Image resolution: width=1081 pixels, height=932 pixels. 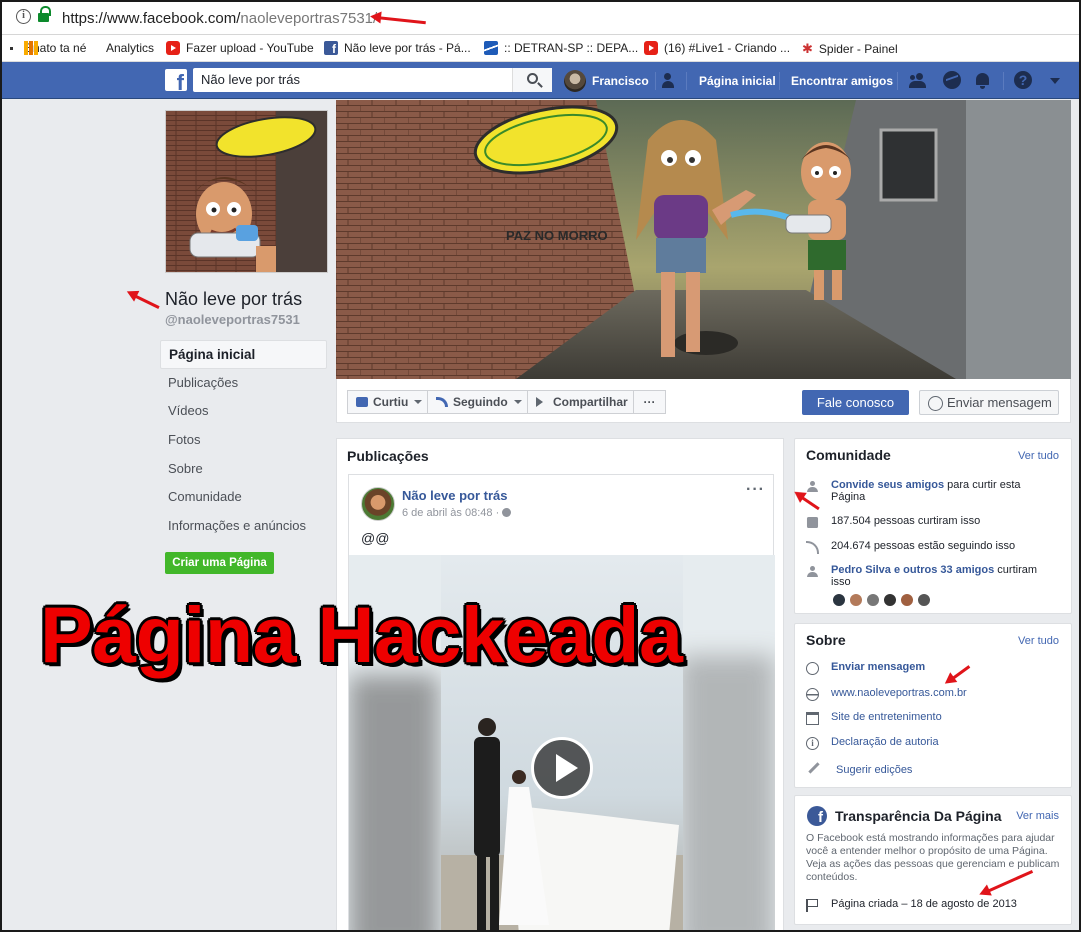 What do you see at coordinates (455, 495) in the screenshot?
I see `post-author: Não leve por trás` at bounding box center [455, 495].